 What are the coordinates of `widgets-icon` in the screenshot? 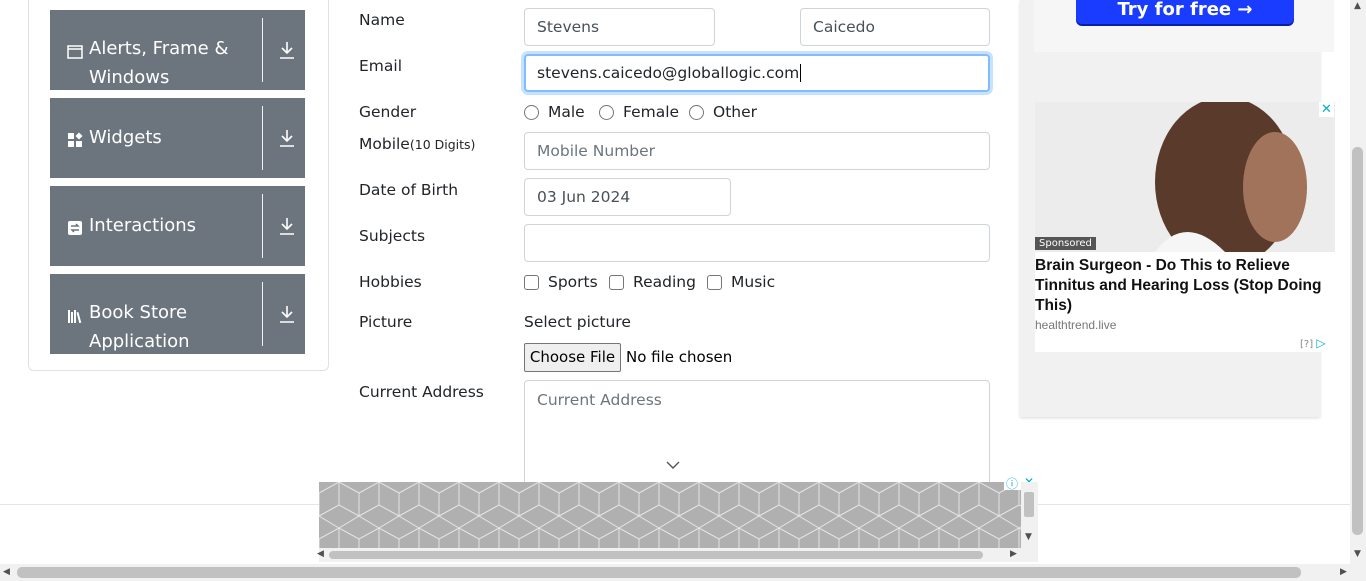 It's located at (75, 139).